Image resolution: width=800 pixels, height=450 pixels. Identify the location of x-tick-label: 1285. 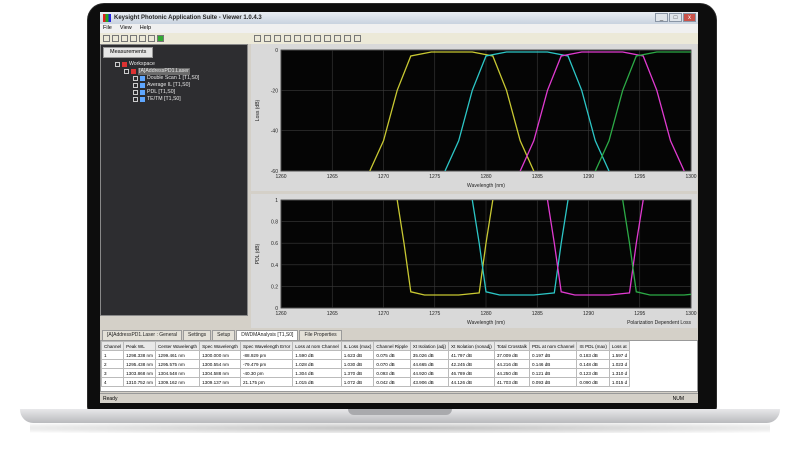
(537, 177).